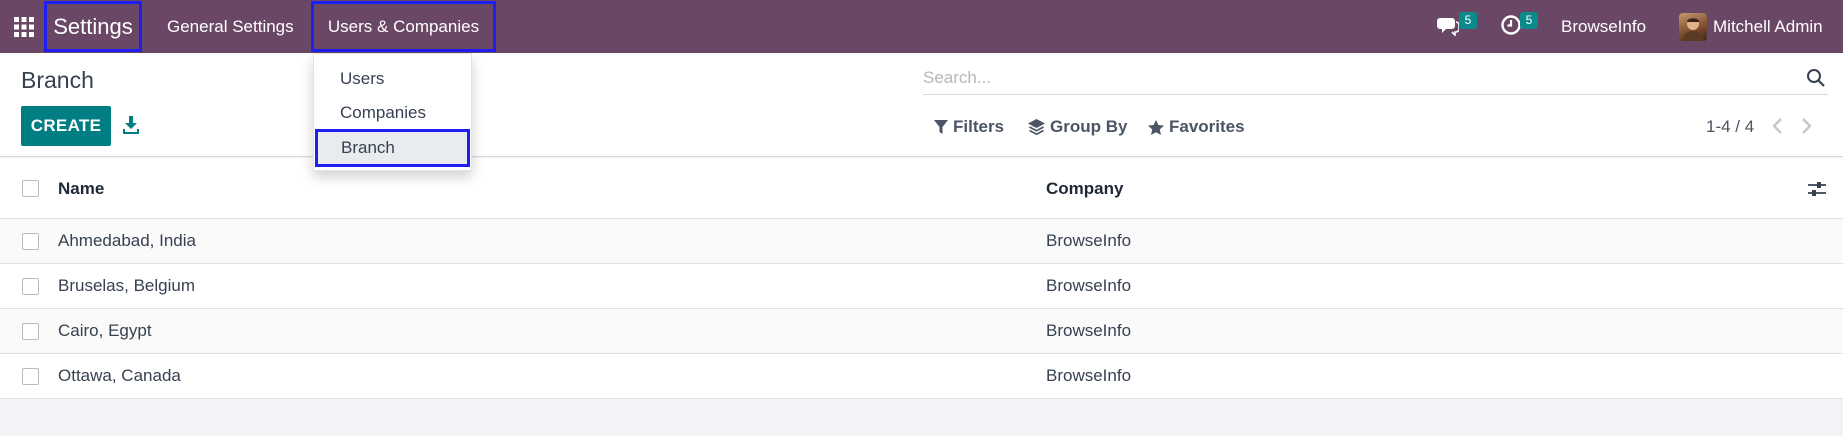 This screenshot has height=436, width=1843. Describe the element at coordinates (1806, 126) in the screenshot. I see `chevron-right-icon` at that location.